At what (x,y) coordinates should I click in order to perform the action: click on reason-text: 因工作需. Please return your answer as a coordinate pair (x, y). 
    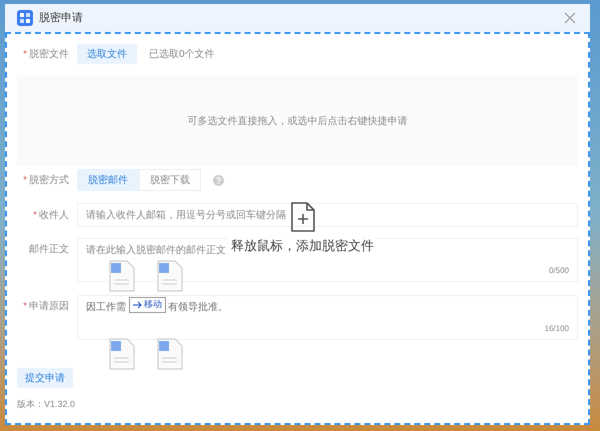
    Looking at the image, I should click on (106, 308).